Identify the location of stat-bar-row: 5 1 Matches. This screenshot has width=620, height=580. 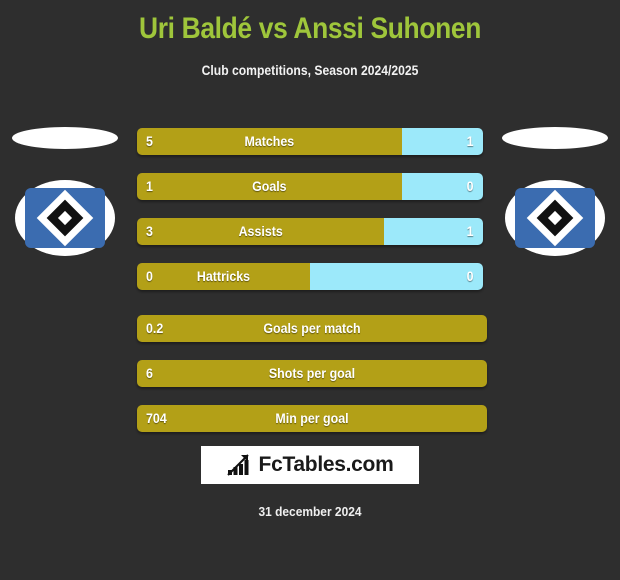
(310, 141).